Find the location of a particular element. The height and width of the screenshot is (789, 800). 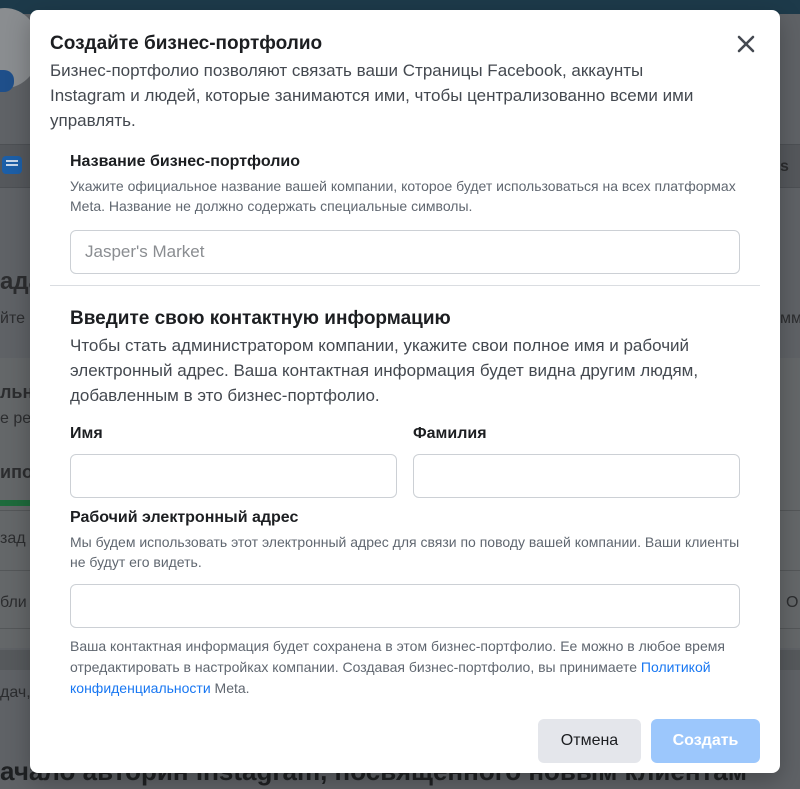

create-button: Создать is located at coordinates (705, 741).